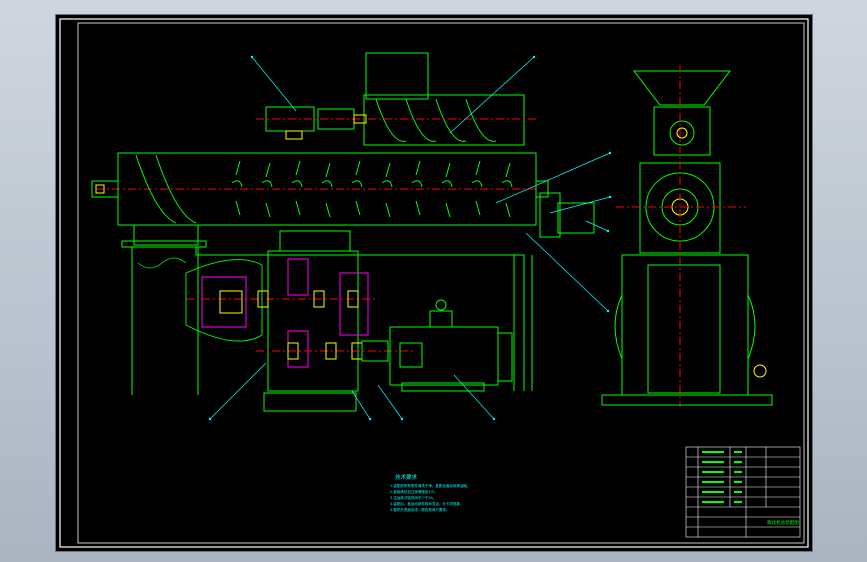  What do you see at coordinates (372, 174) in the screenshot?
I see `paddle-row-upper` at bounding box center [372, 174].